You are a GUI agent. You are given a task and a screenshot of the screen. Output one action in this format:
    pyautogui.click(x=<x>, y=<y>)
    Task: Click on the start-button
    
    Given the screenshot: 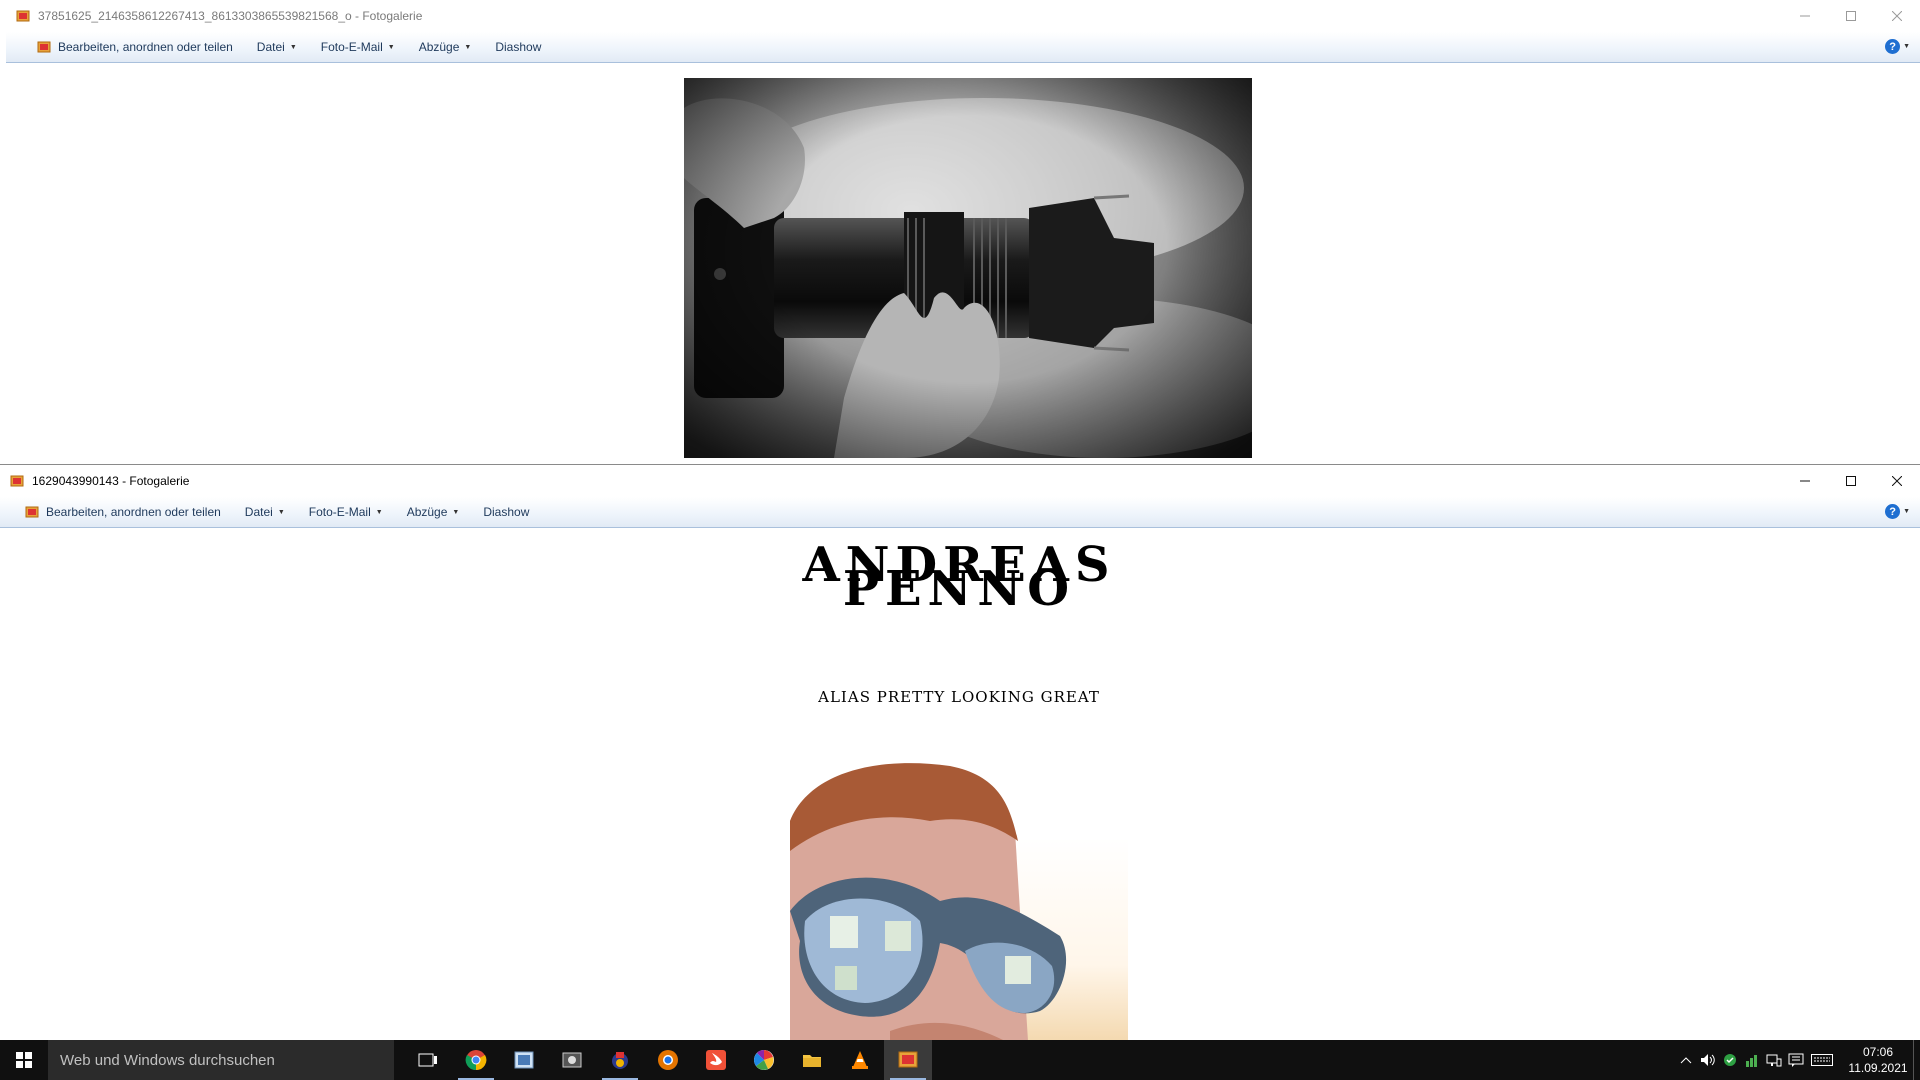 What is the action you would take?
    pyautogui.click(x=24, y=1060)
    